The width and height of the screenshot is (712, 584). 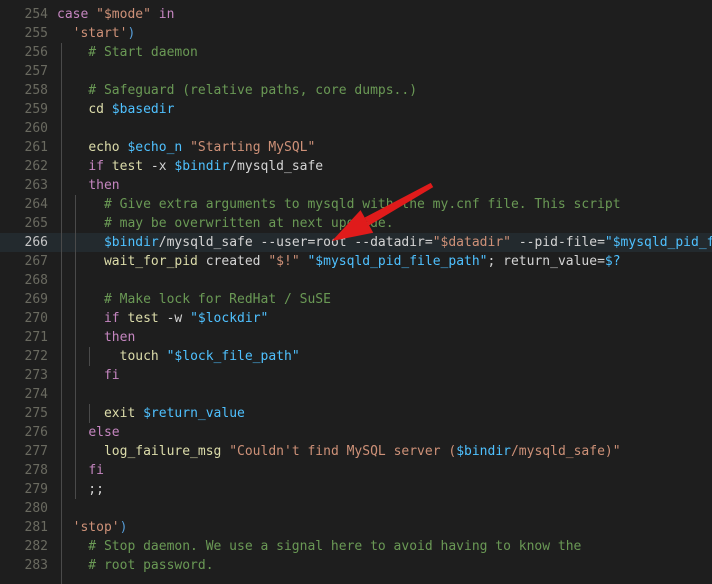 What do you see at coordinates (36, 185) in the screenshot?
I see `line-number: 263` at bounding box center [36, 185].